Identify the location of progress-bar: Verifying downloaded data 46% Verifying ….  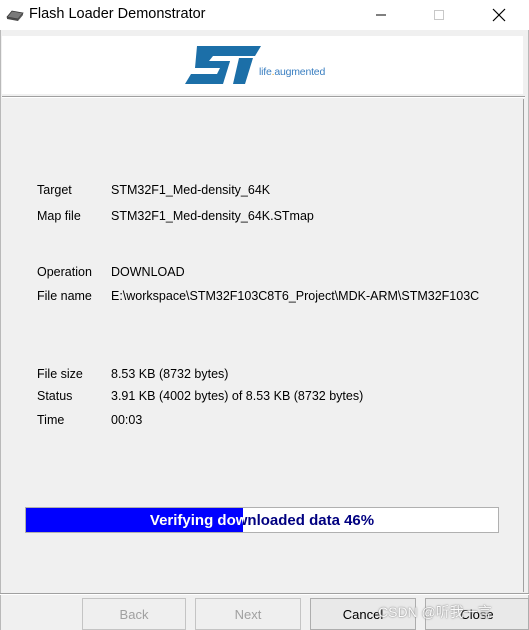
(262, 520).